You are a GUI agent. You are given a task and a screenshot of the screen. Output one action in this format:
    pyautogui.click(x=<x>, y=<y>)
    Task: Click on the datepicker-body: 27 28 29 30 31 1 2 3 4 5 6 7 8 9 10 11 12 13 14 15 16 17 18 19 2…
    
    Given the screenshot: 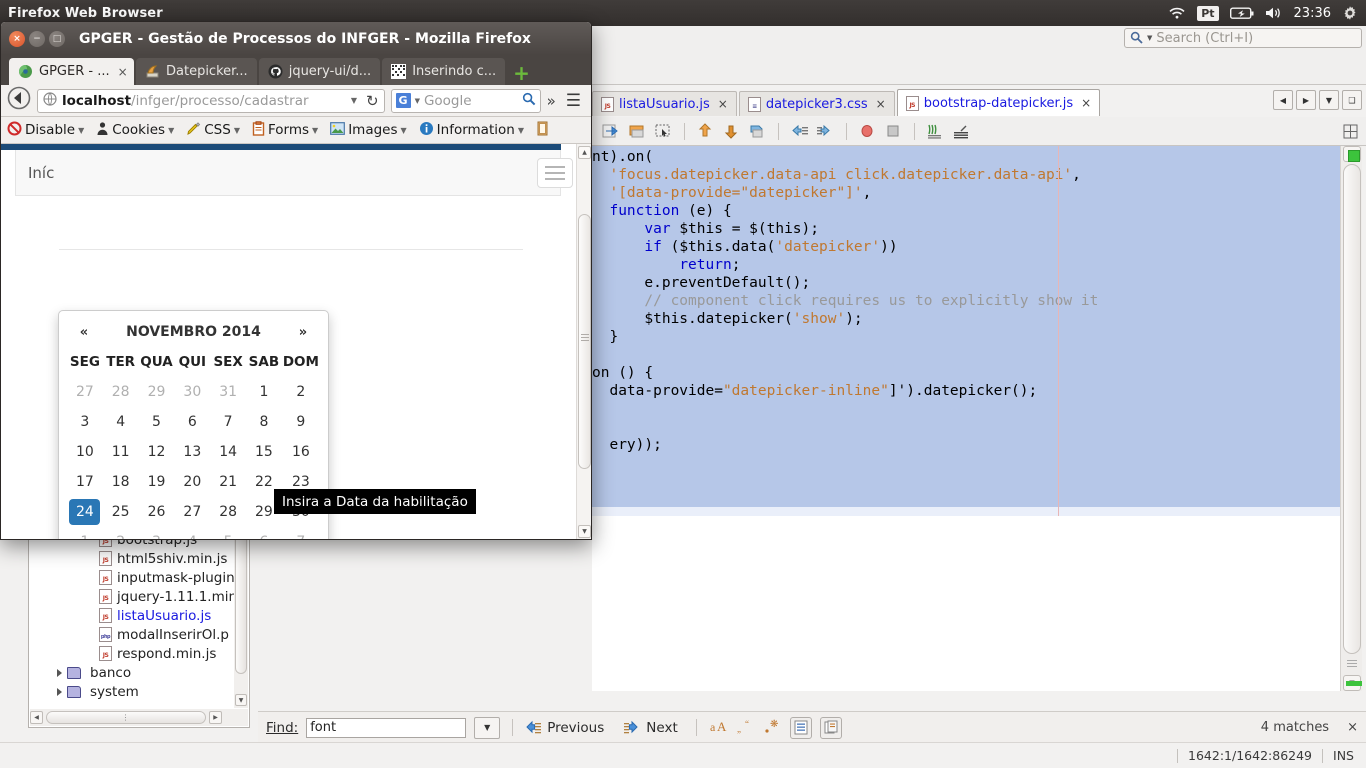 What is the action you would take?
    pyautogui.click(x=193, y=458)
    